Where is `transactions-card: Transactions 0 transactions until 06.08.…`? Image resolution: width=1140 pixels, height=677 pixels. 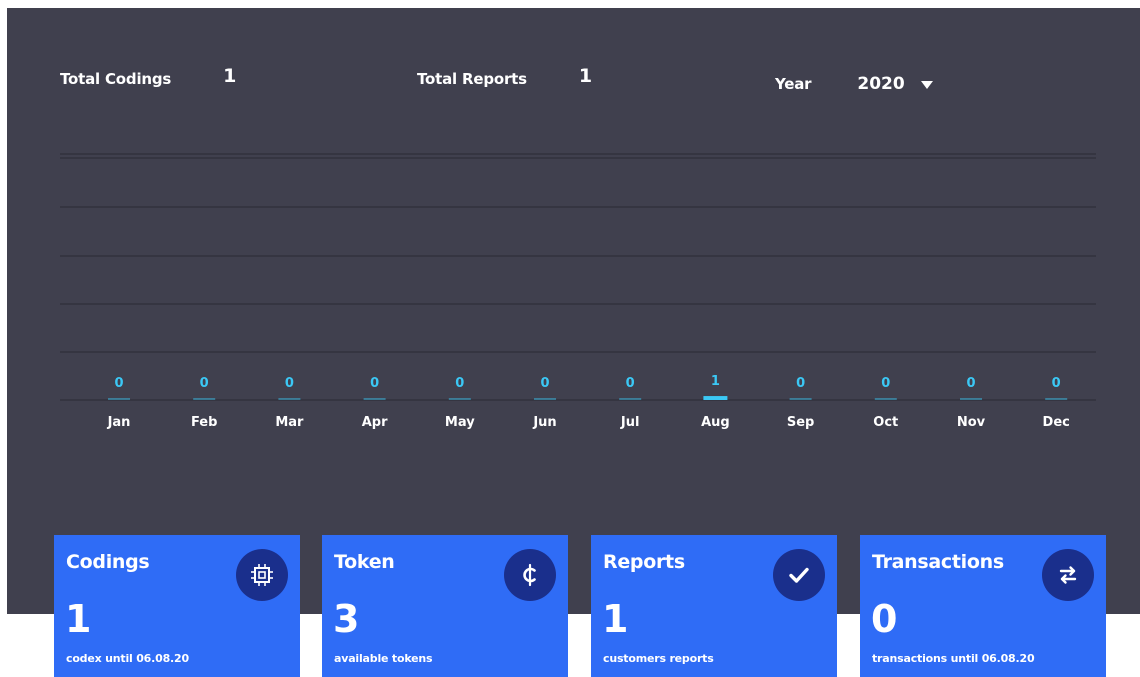 transactions-card: Transactions 0 transactions until 06.08.… is located at coordinates (983, 606).